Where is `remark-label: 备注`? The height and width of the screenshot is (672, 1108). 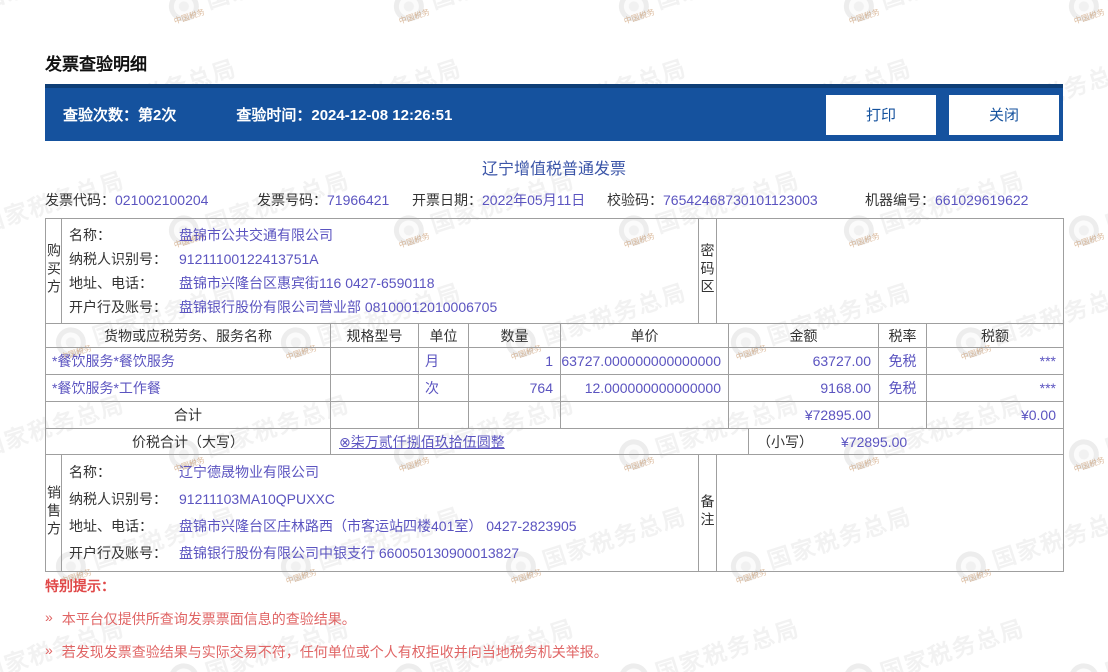
remark-label: 备注 is located at coordinates (707, 513).